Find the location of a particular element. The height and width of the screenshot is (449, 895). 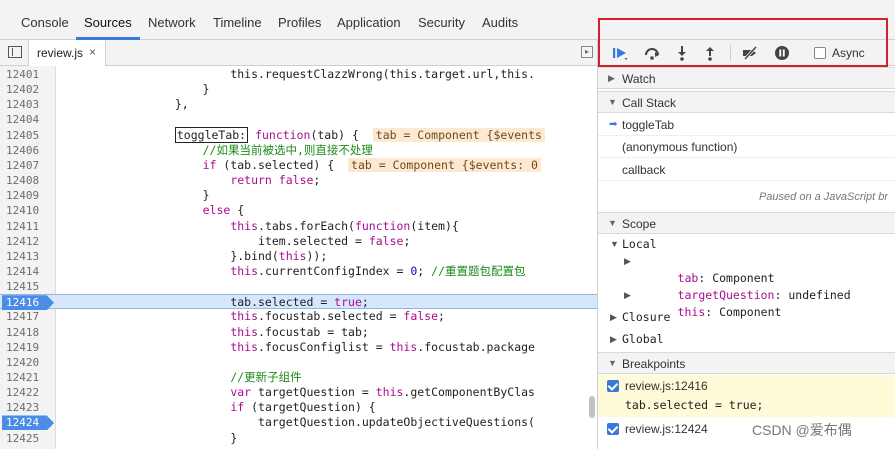

debugger-pane-toggle-icon: ▸ is located at coordinates (587, 52).